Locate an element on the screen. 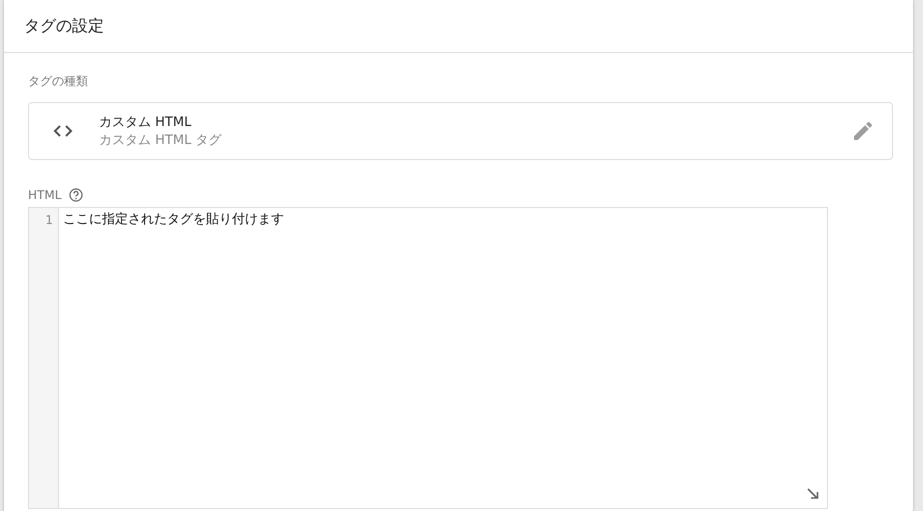 The image size is (923, 511). field-label: タグの種類 is located at coordinates (58, 81).